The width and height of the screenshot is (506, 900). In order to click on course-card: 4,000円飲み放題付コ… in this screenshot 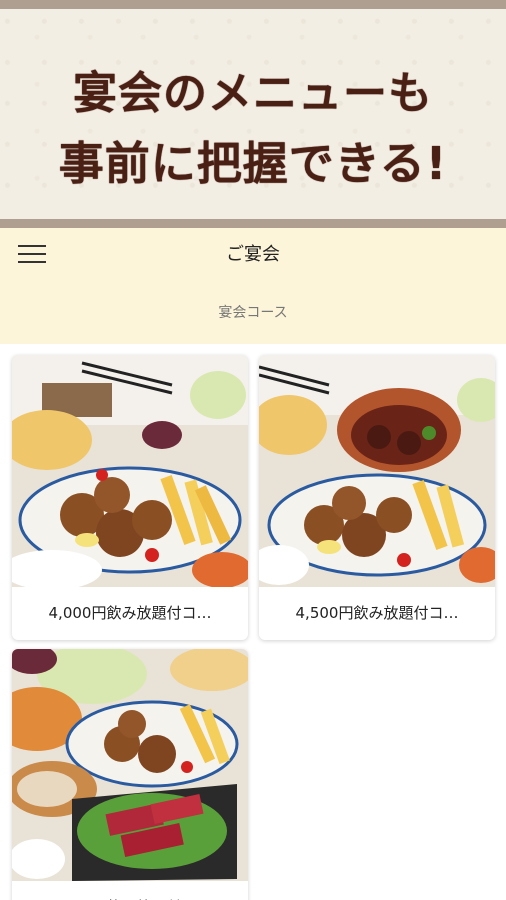, I will do `click(130, 497)`.